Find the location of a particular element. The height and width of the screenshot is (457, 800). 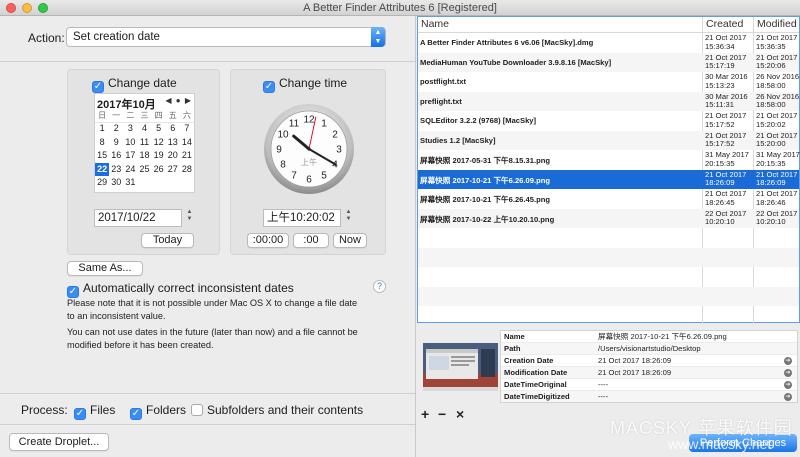

calendar-day: 23 is located at coordinates (116, 170).